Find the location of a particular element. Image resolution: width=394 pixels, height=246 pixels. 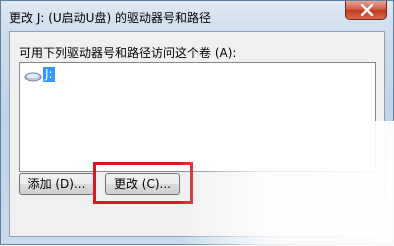

list-item: J: is located at coordinates (39, 74).